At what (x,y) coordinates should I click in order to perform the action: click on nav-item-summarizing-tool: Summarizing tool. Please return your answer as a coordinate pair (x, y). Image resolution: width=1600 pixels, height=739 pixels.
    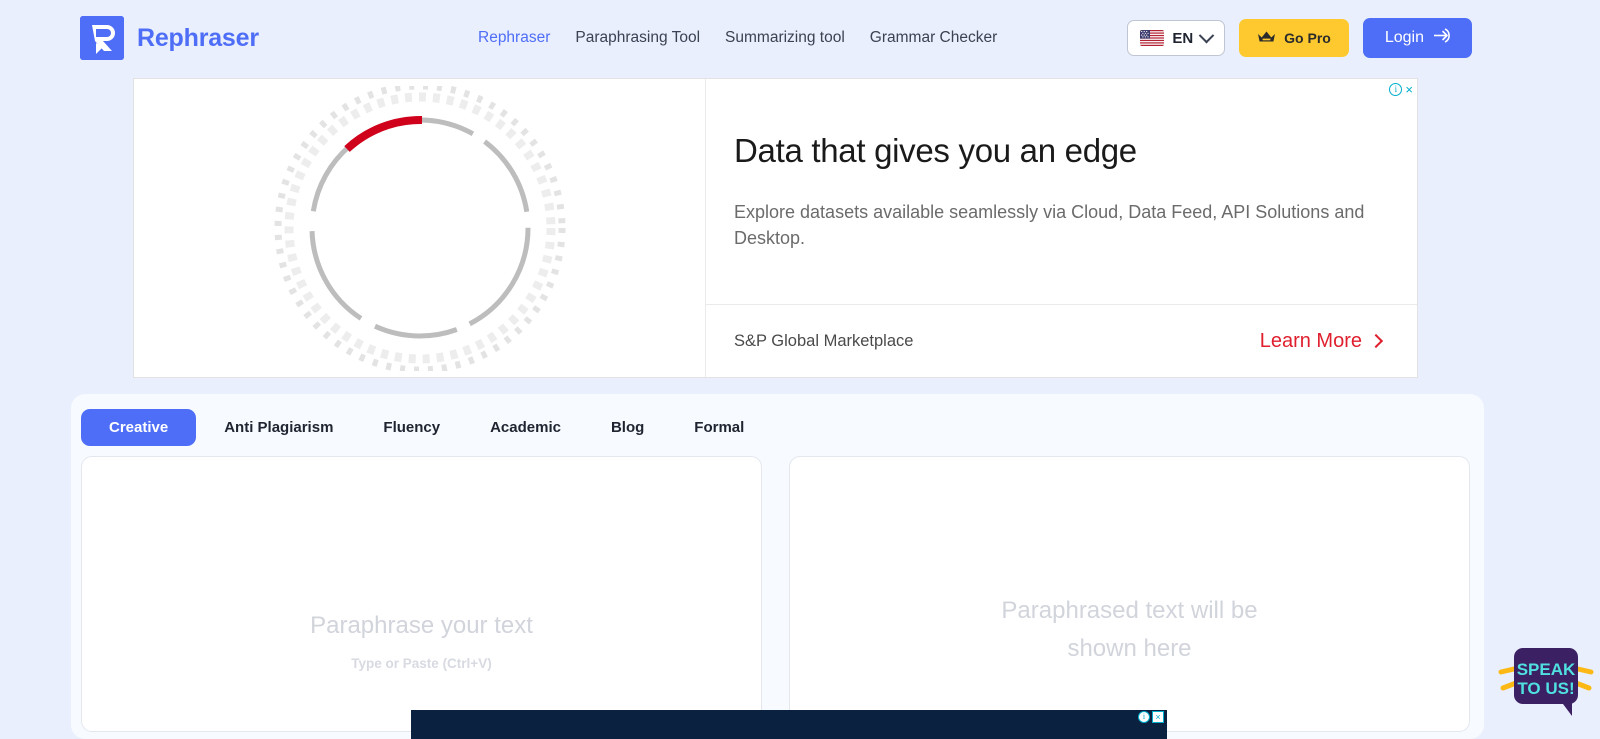
    Looking at the image, I should click on (797, 38).